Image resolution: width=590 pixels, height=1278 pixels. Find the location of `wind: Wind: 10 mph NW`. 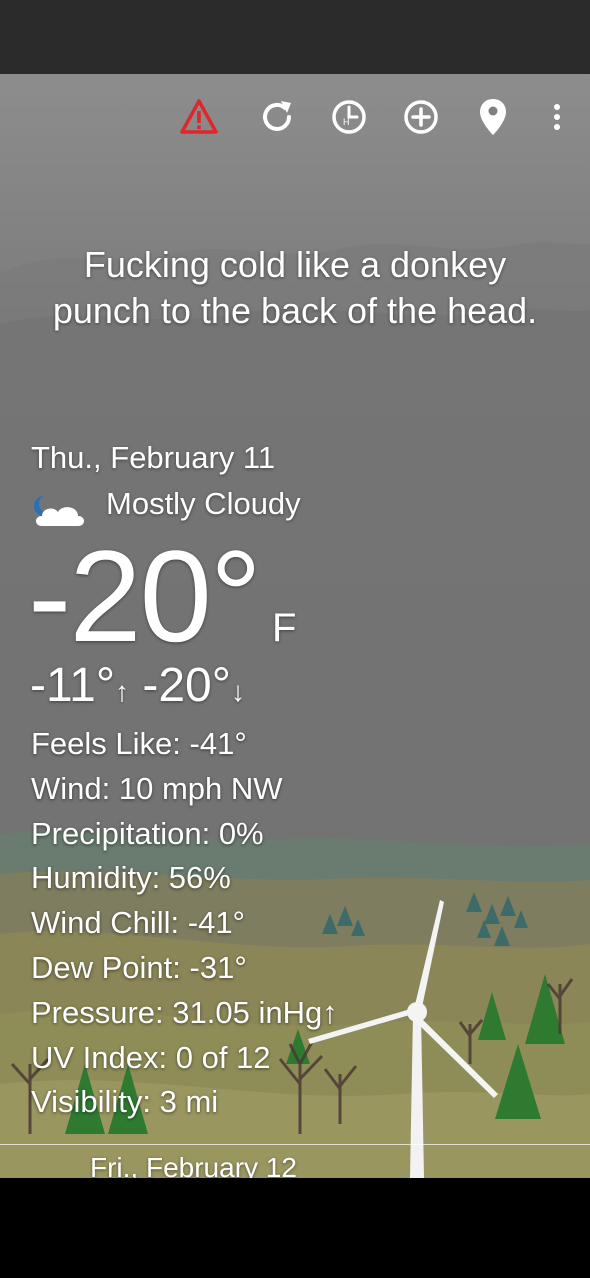

wind: Wind: 10 mph NW is located at coordinates (157, 788).